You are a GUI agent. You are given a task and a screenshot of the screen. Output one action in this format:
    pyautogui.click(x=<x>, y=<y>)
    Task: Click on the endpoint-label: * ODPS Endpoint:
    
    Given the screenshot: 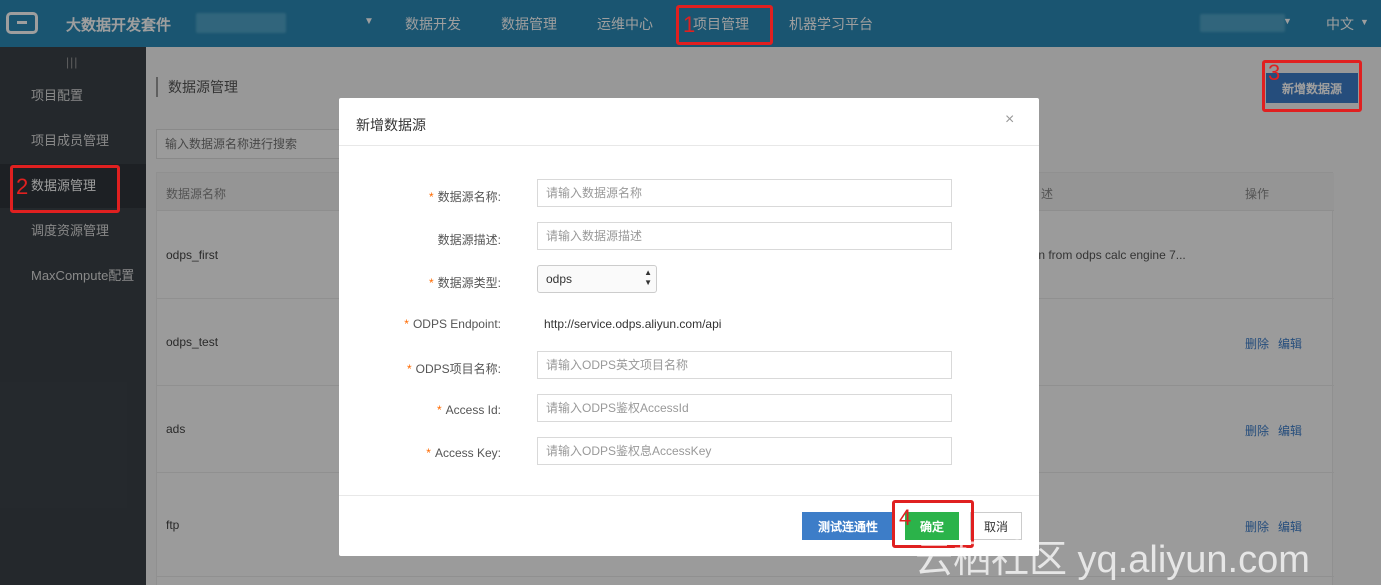 What is the action you would take?
    pyautogui.click(x=452, y=324)
    